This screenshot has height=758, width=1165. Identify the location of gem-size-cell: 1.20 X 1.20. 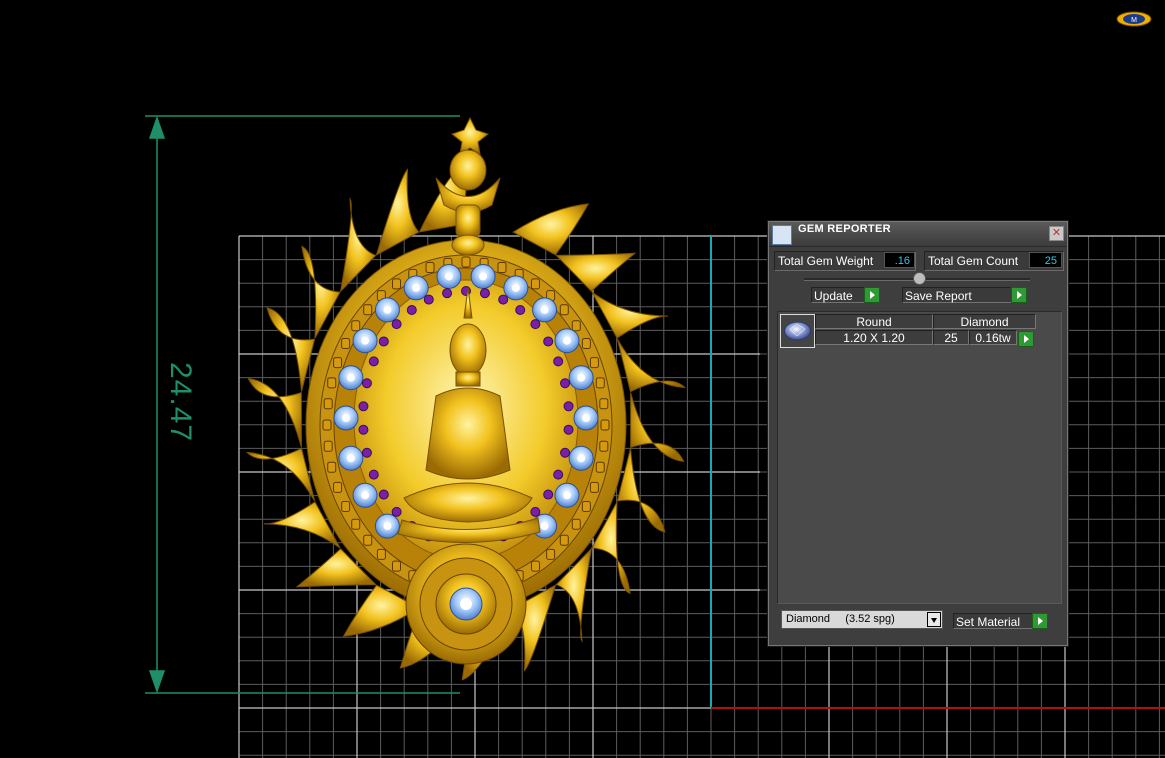
(874, 337).